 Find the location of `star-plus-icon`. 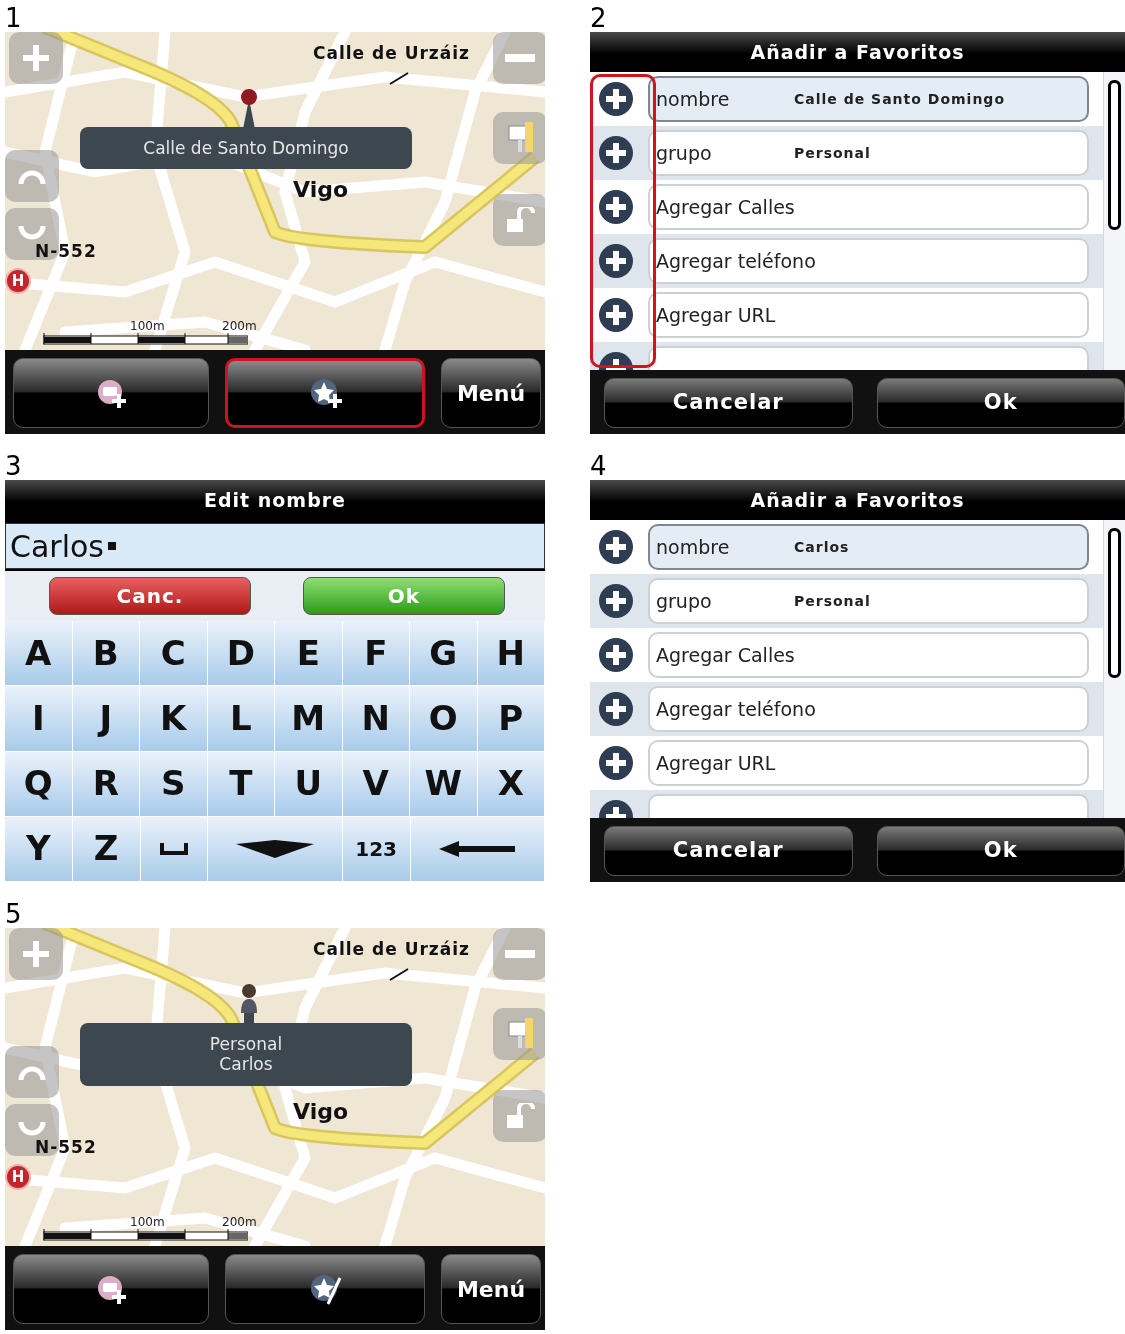

star-plus-icon is located at coordinates (325, 393).